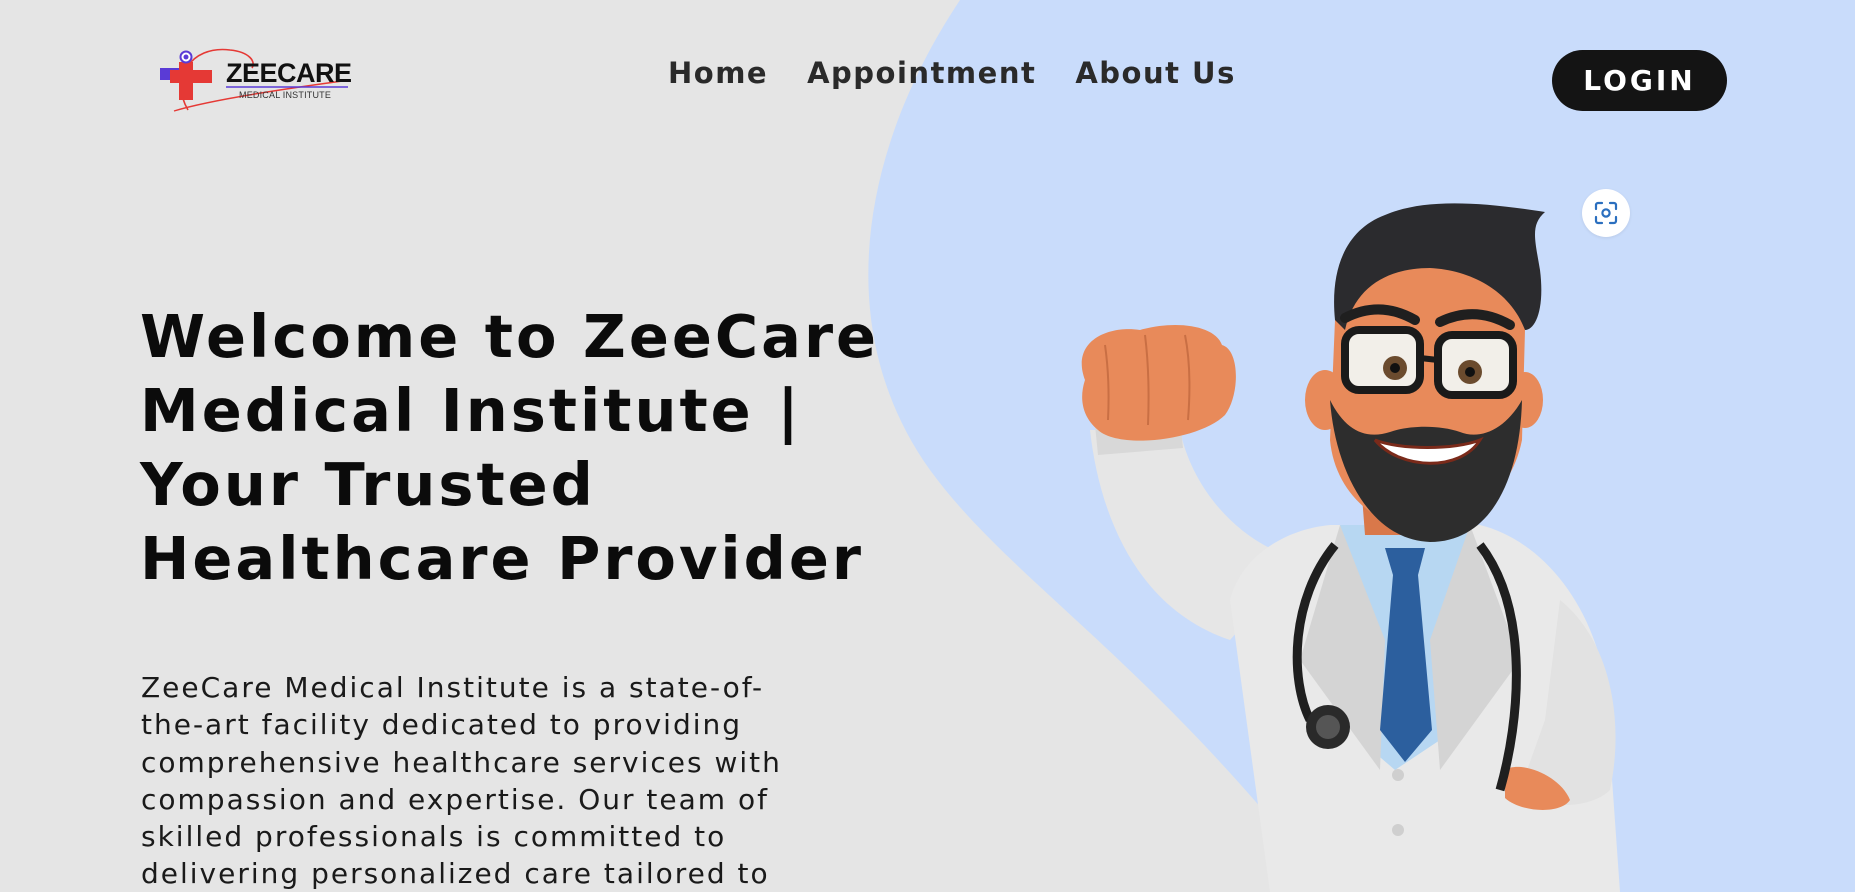  I want to click on hero-title-line: Your Trusted, so click(368, 484).